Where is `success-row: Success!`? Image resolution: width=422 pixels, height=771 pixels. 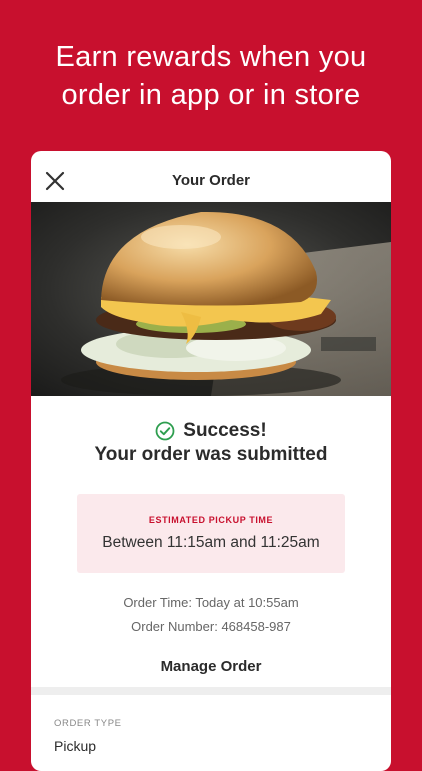 success-row: Success! is located at coordinates (211, 431).